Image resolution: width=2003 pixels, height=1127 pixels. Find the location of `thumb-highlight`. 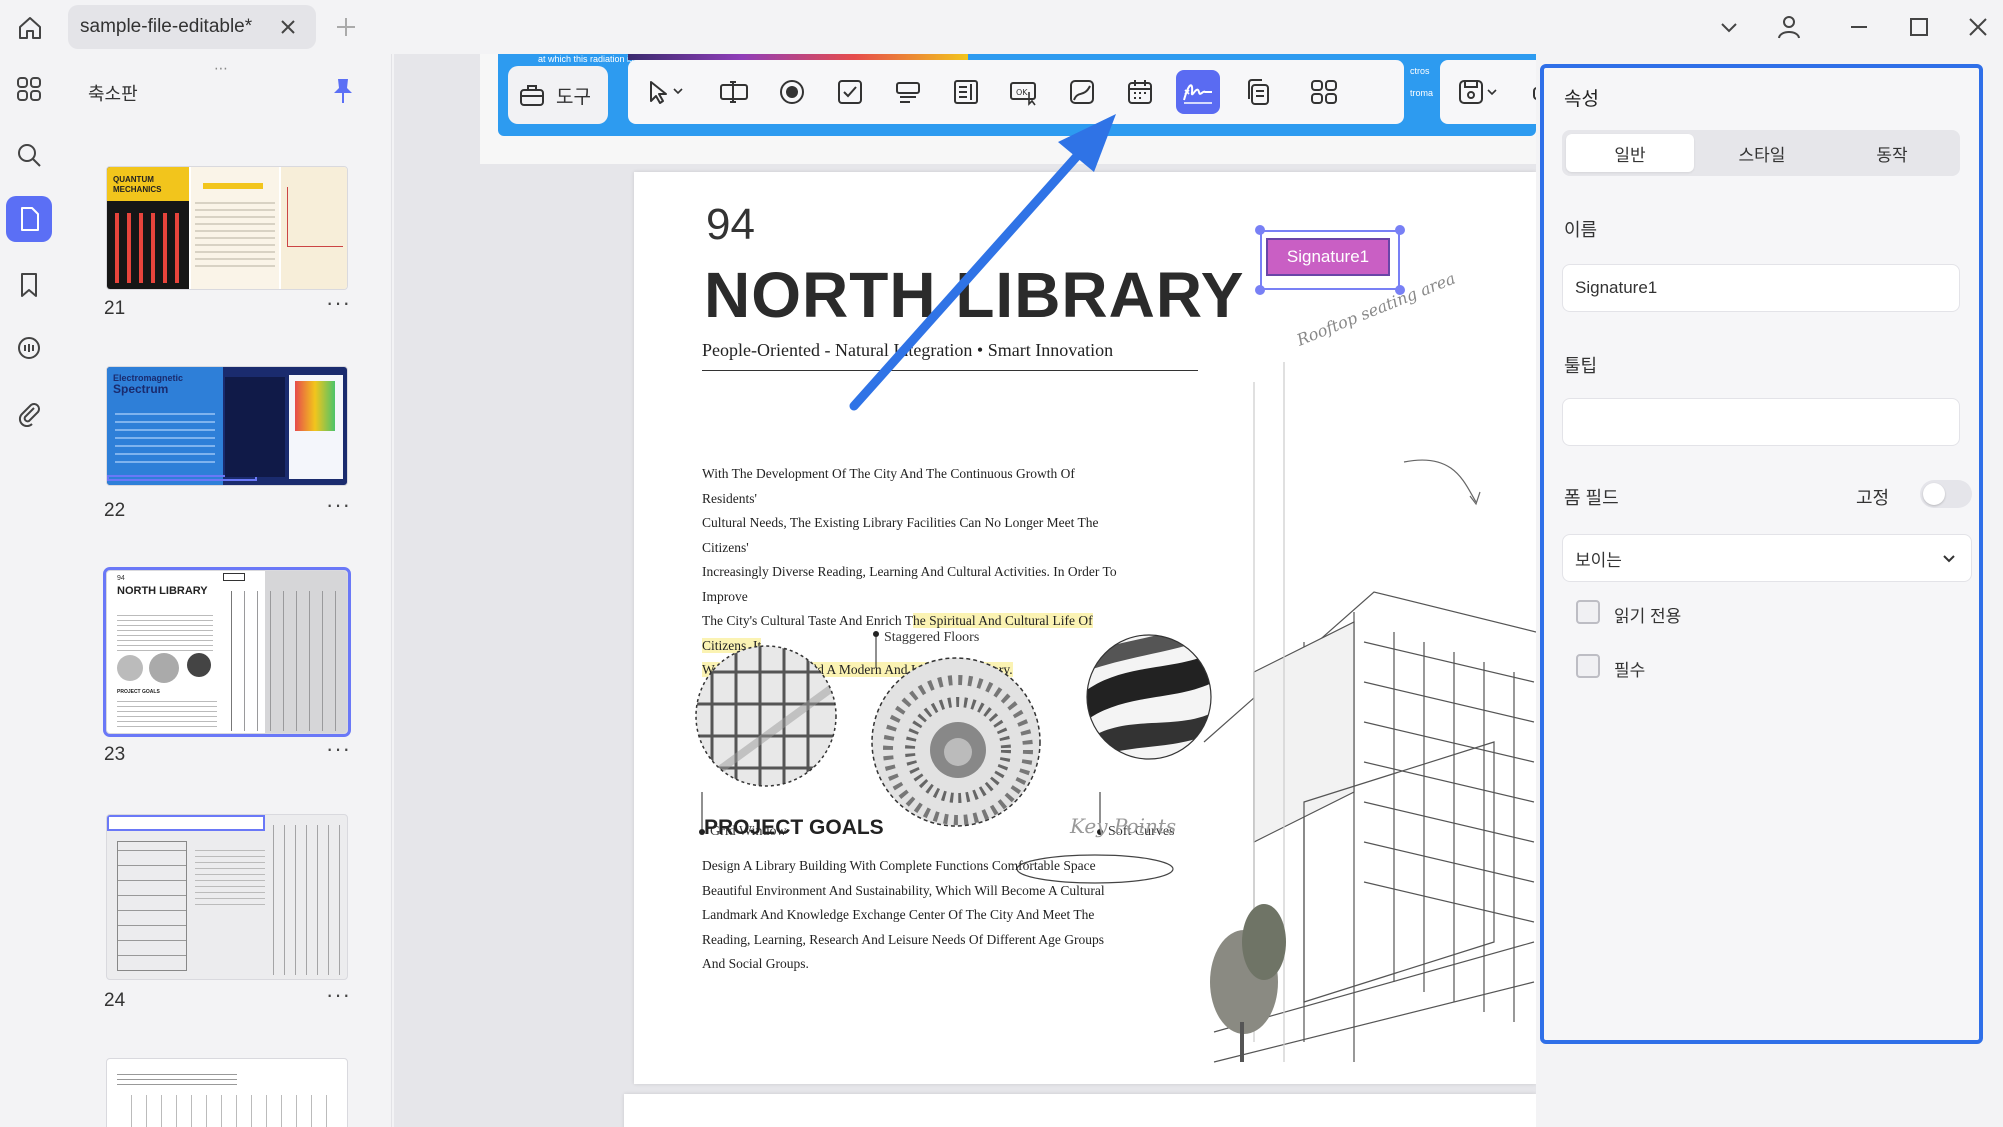

thumb-highlight is located at coordinates (186, 823).